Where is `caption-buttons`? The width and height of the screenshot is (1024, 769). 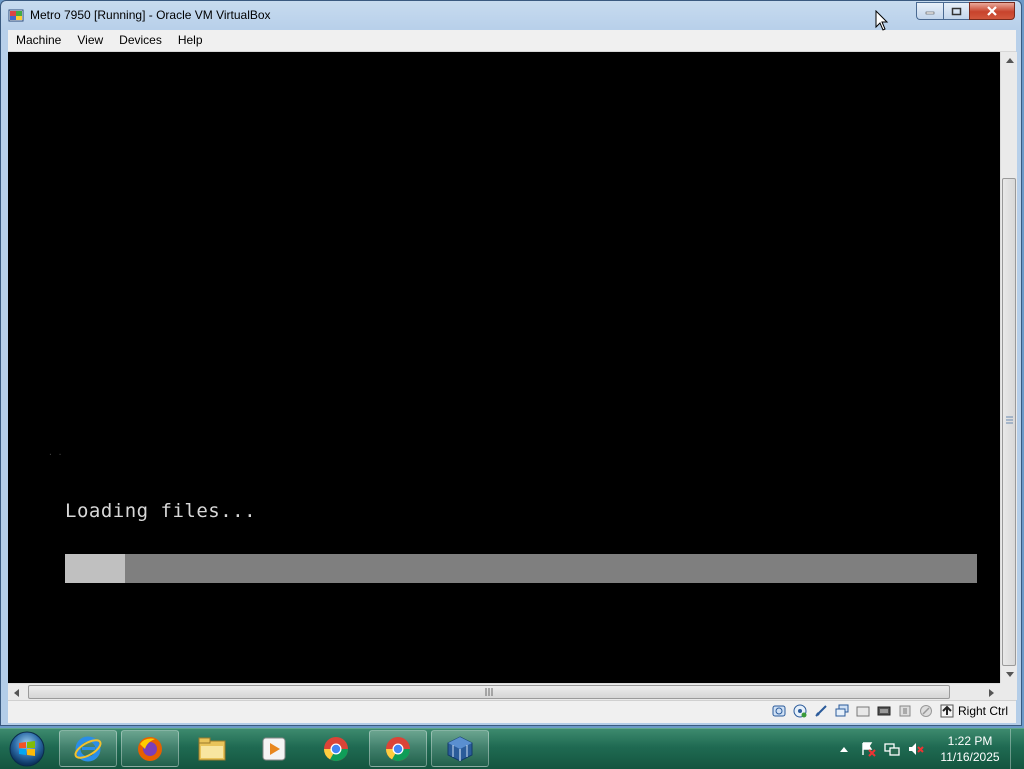
caption-buttons is located at coordinates (965, 11).